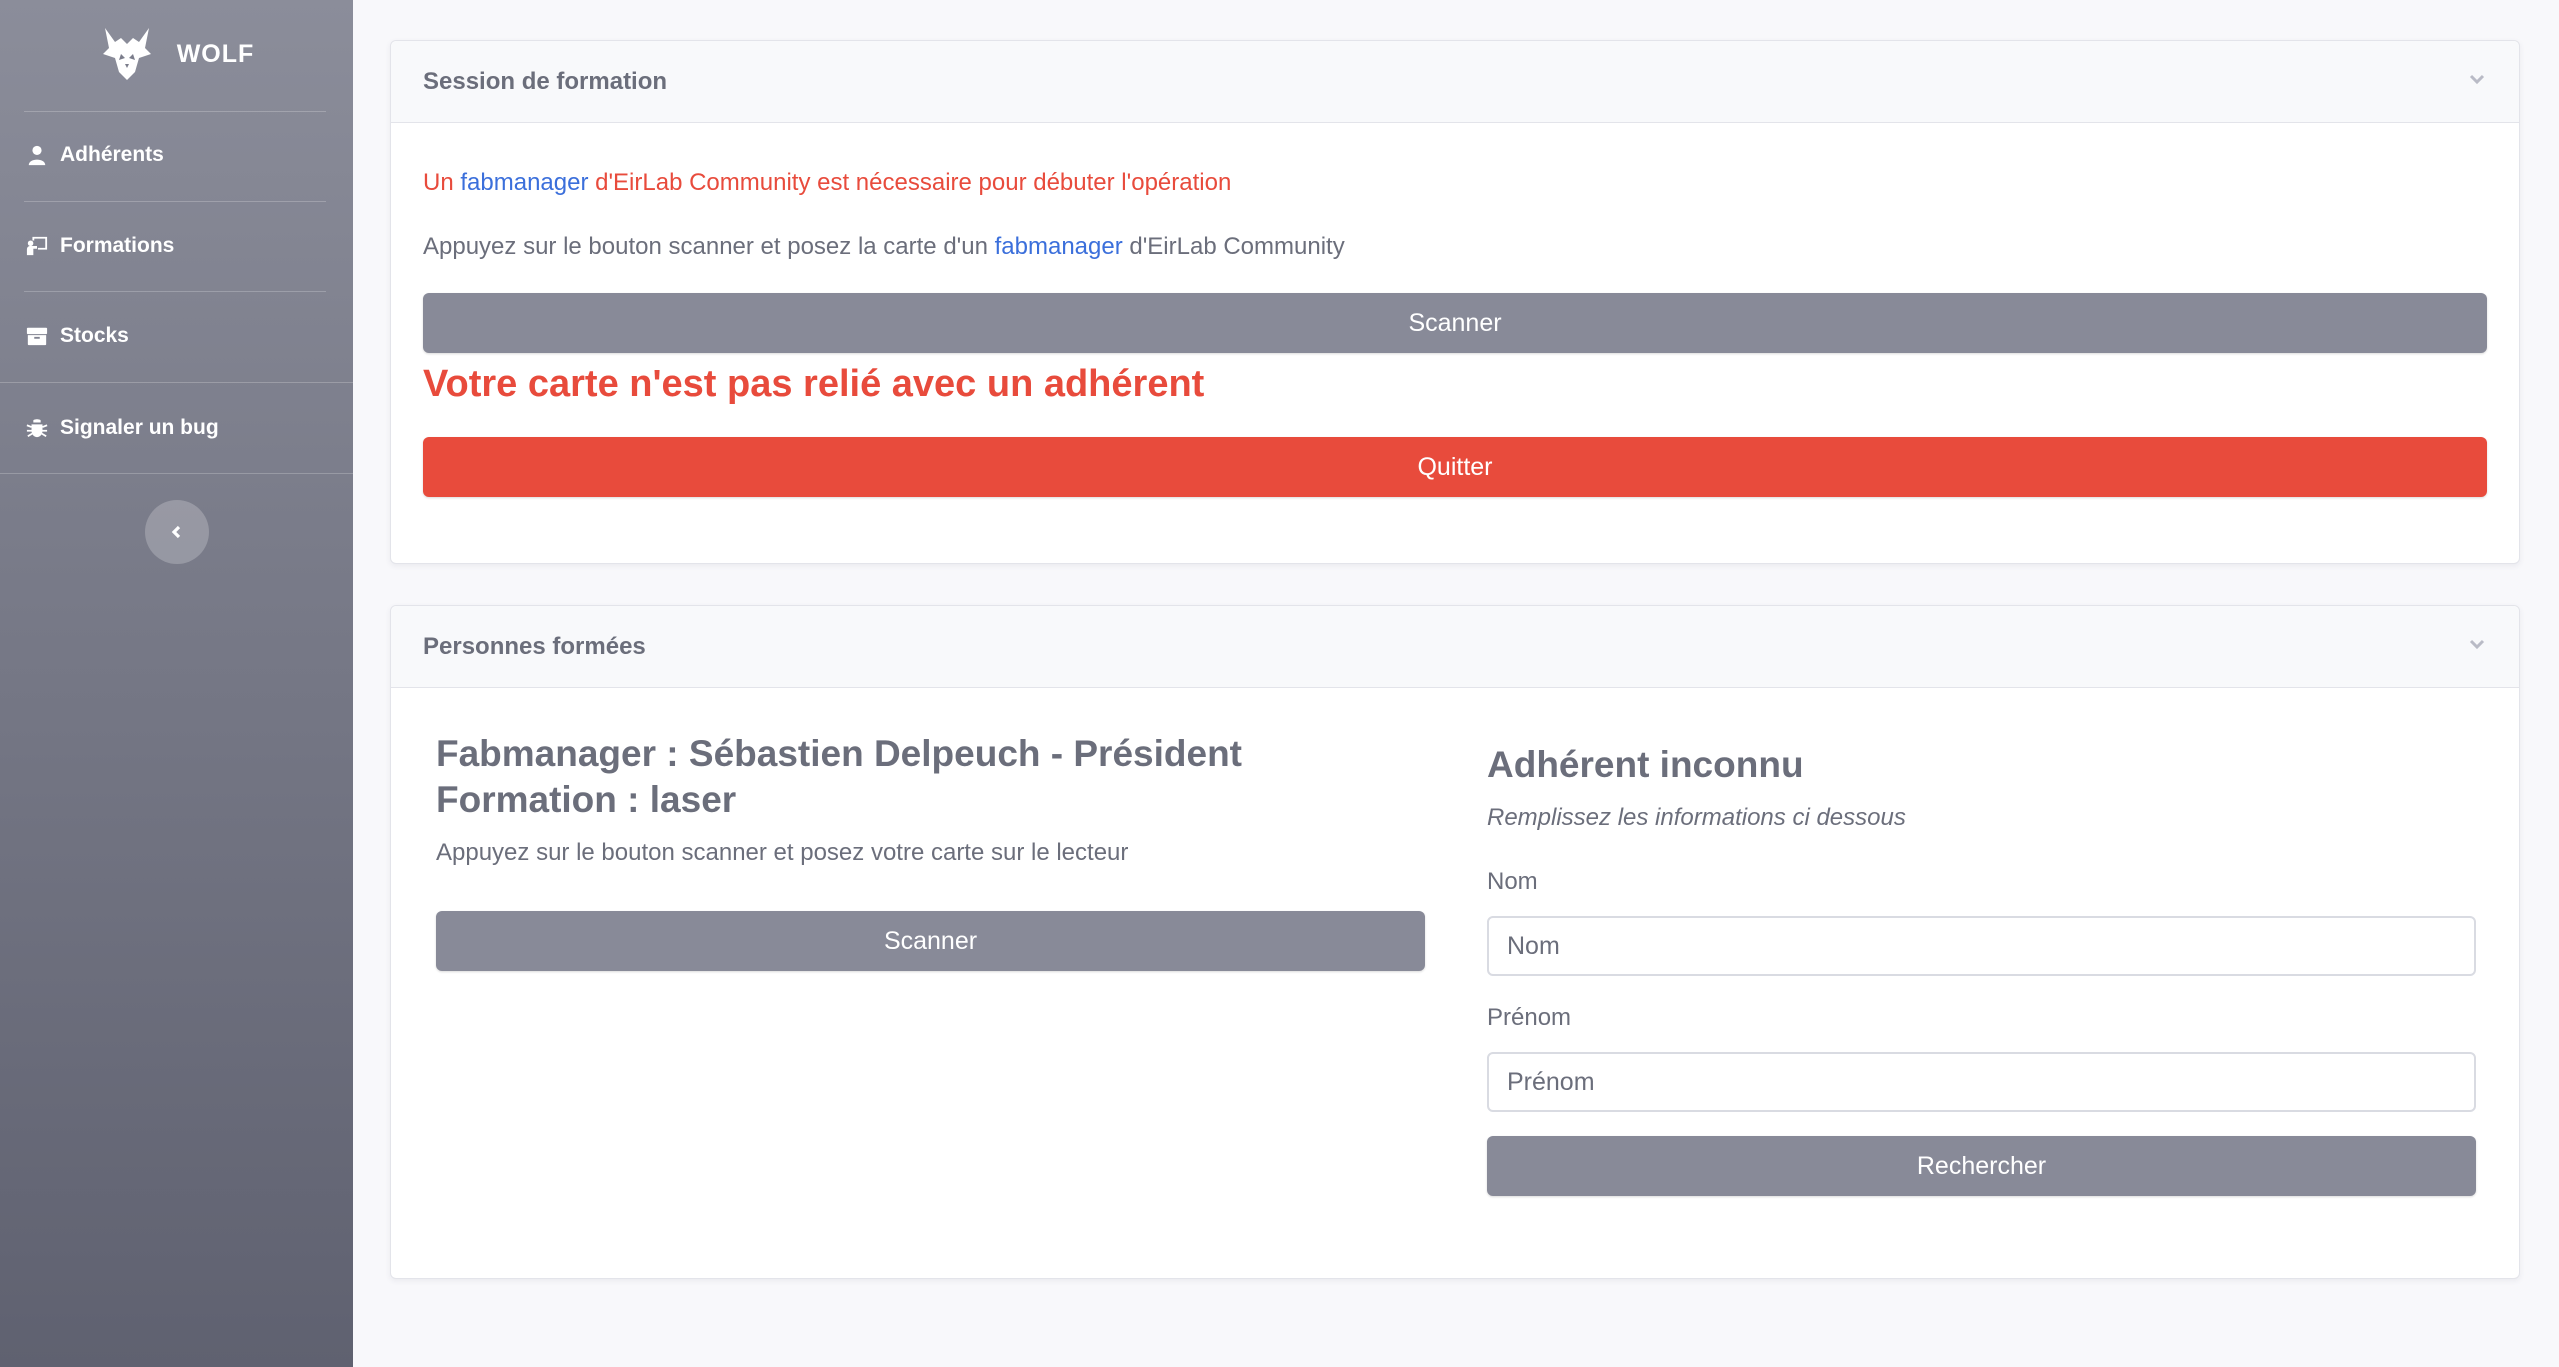 This screenshot has height=1367, width=2559. I want to click on nom-input, so click(1981, 946).